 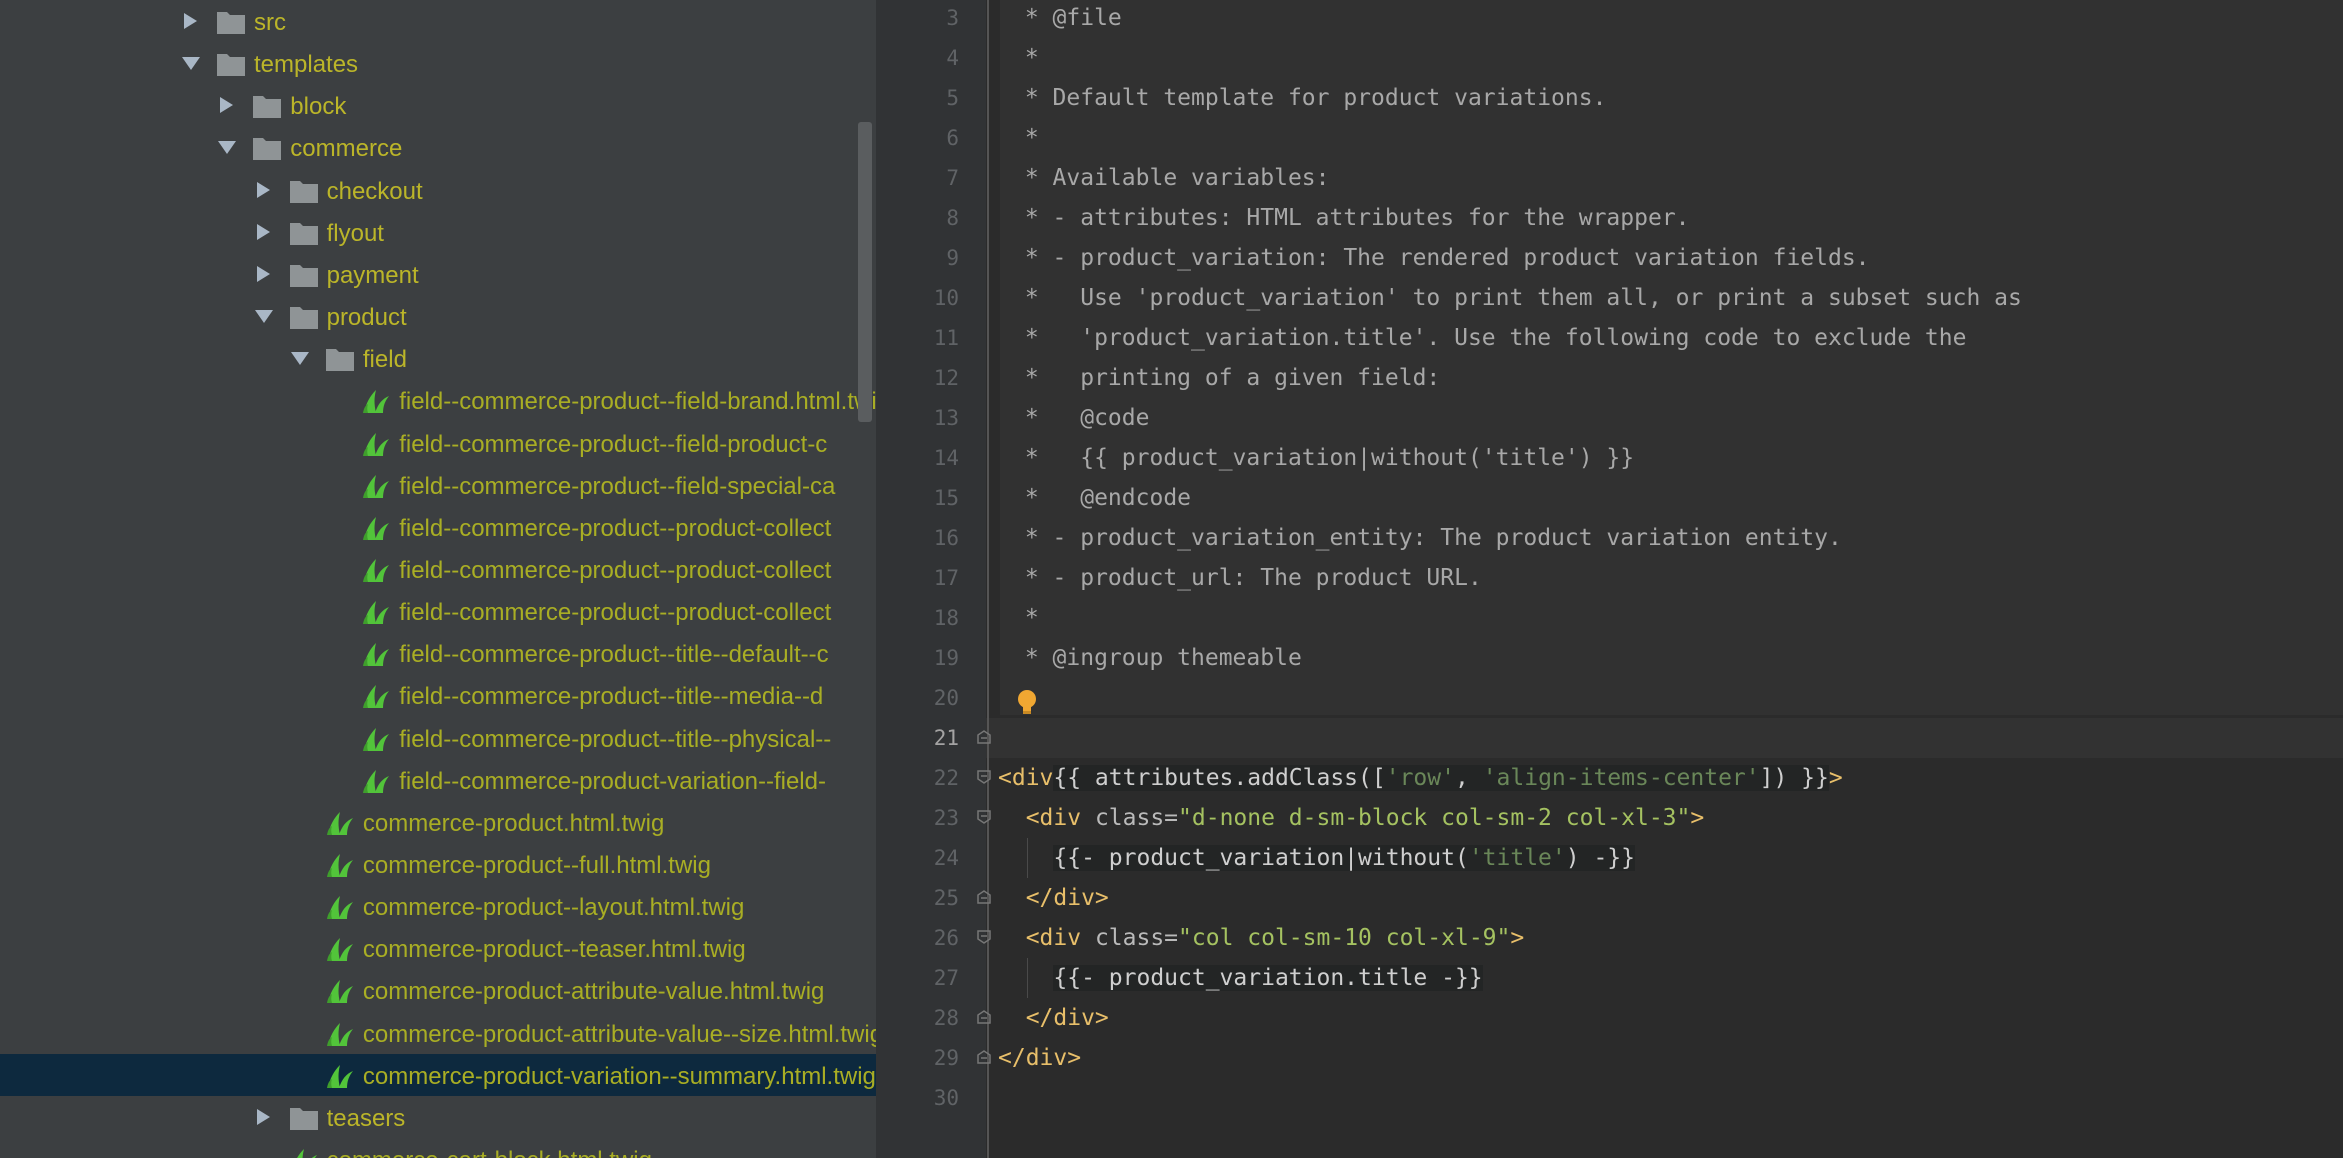 What do you see at coordinates (1225, 378) in the screenshot?
I see `comment-line: * printing of a given field:` at bounding box center [1225, 378].